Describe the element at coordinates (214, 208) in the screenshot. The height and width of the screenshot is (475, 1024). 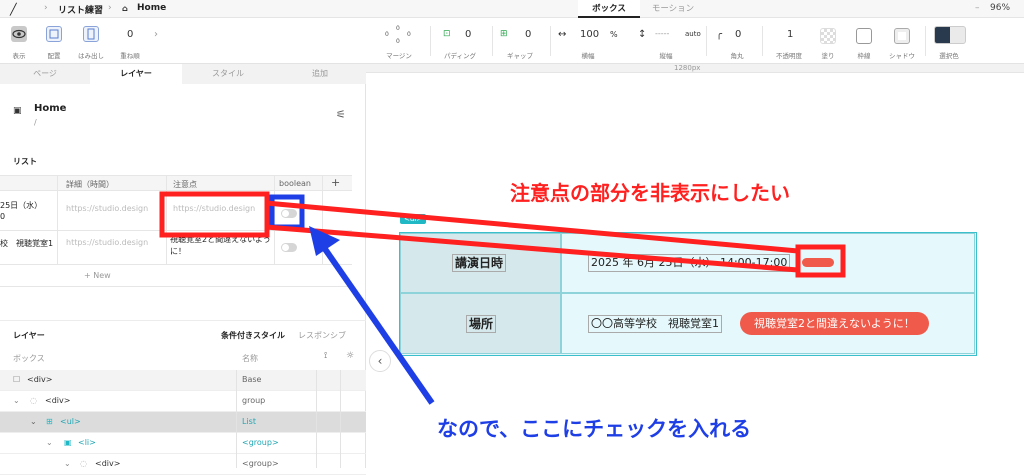
I see `cell-note: https://studio.design` at that location.